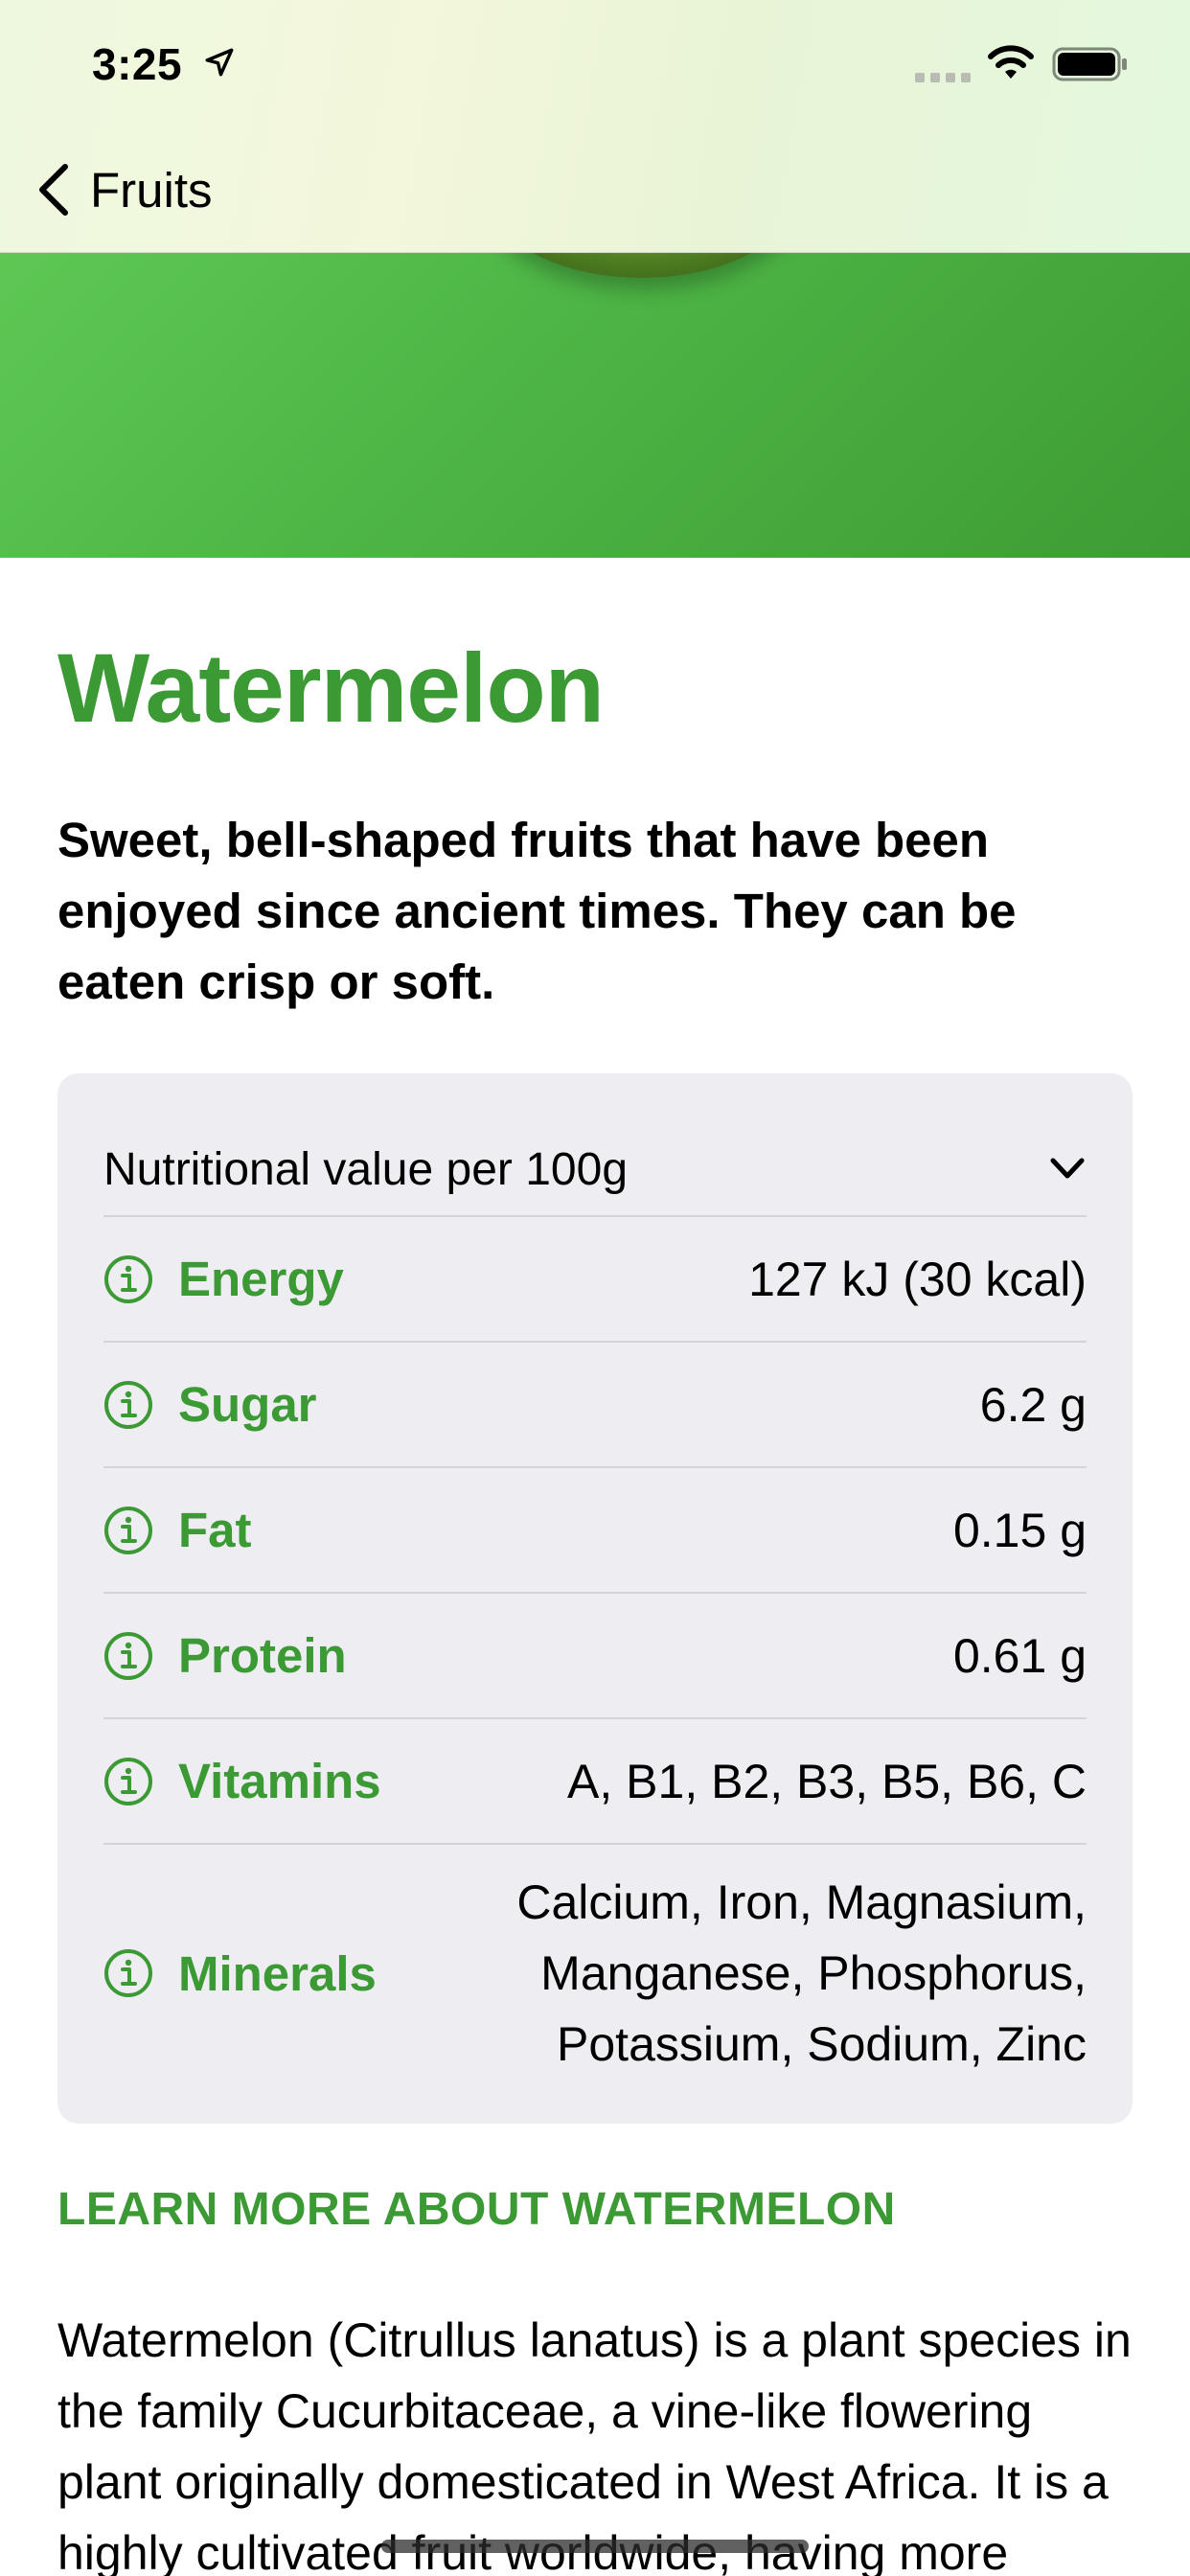 Image resolution: width=1190 pixels, height=2576 pixels. I want to click on nutrition-value-line: Manganese, Phosphorus,, so click(813, 1973).